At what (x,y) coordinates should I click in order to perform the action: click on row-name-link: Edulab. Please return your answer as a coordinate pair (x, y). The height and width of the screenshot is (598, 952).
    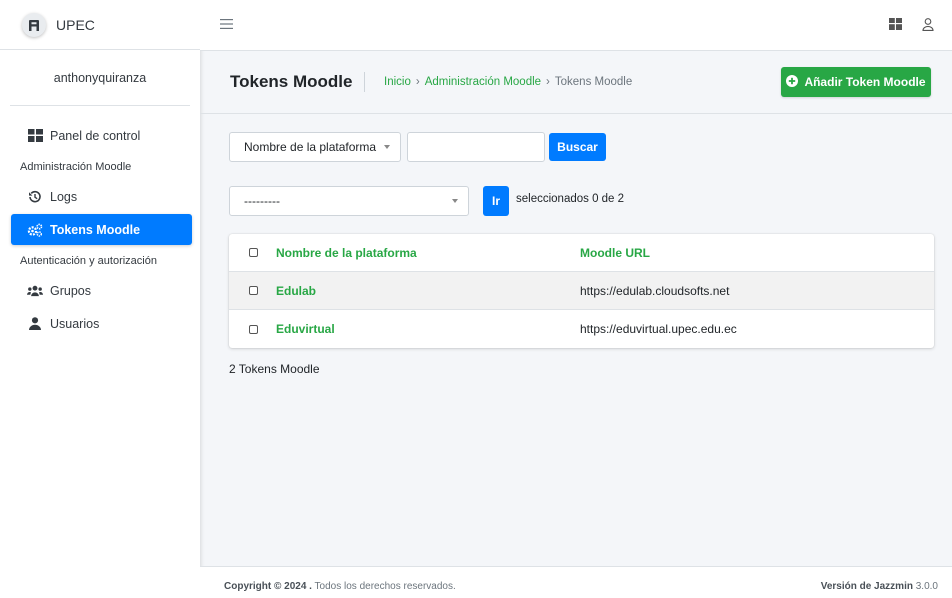
    Looking at the image, I should click on (296, 291).